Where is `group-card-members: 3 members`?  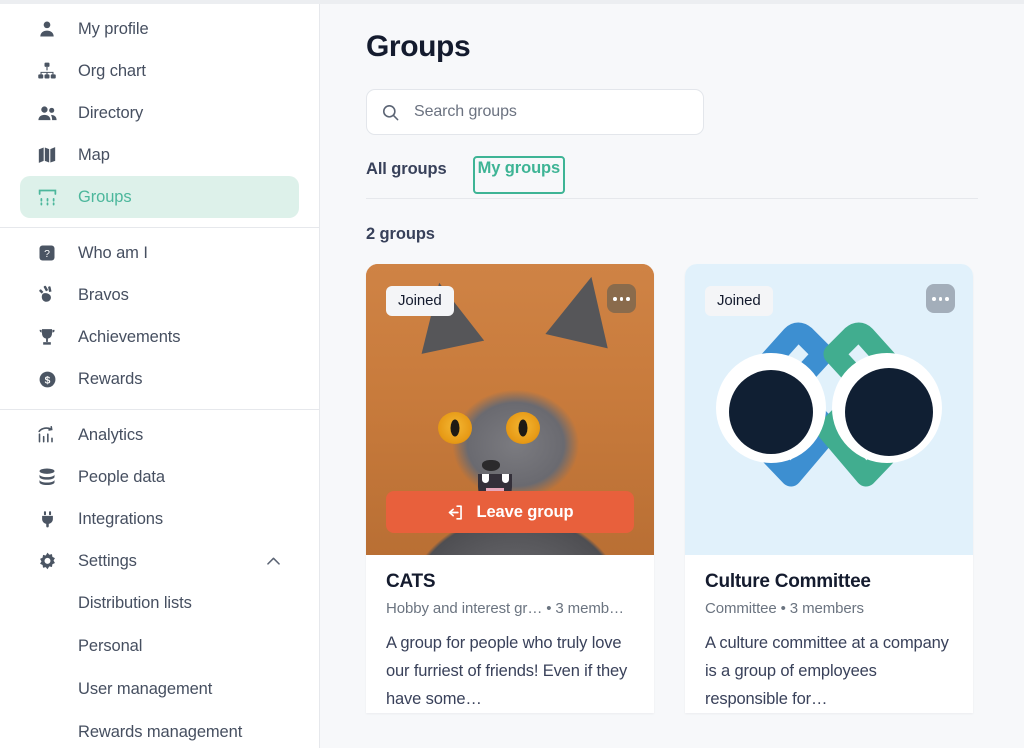
group-card-members: 3 members is located at coordinates (826, 608).